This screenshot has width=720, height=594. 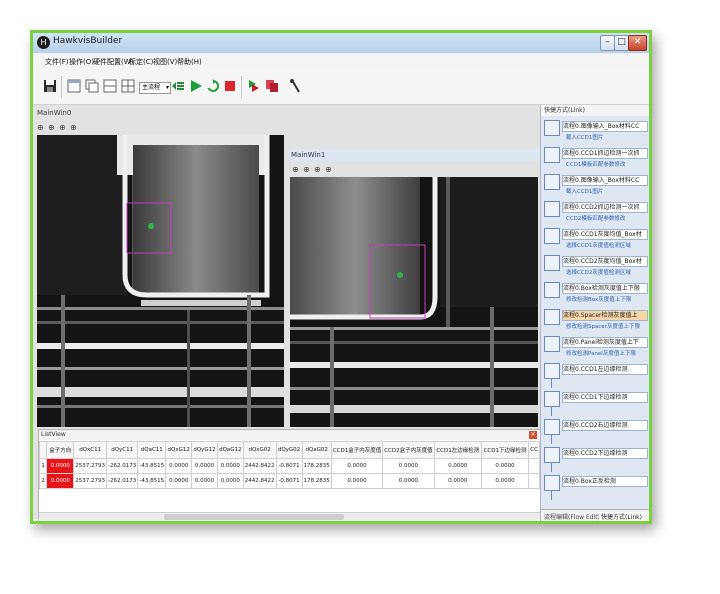 I want to click on column-header: dQyG02, so click(x=289, y=450).